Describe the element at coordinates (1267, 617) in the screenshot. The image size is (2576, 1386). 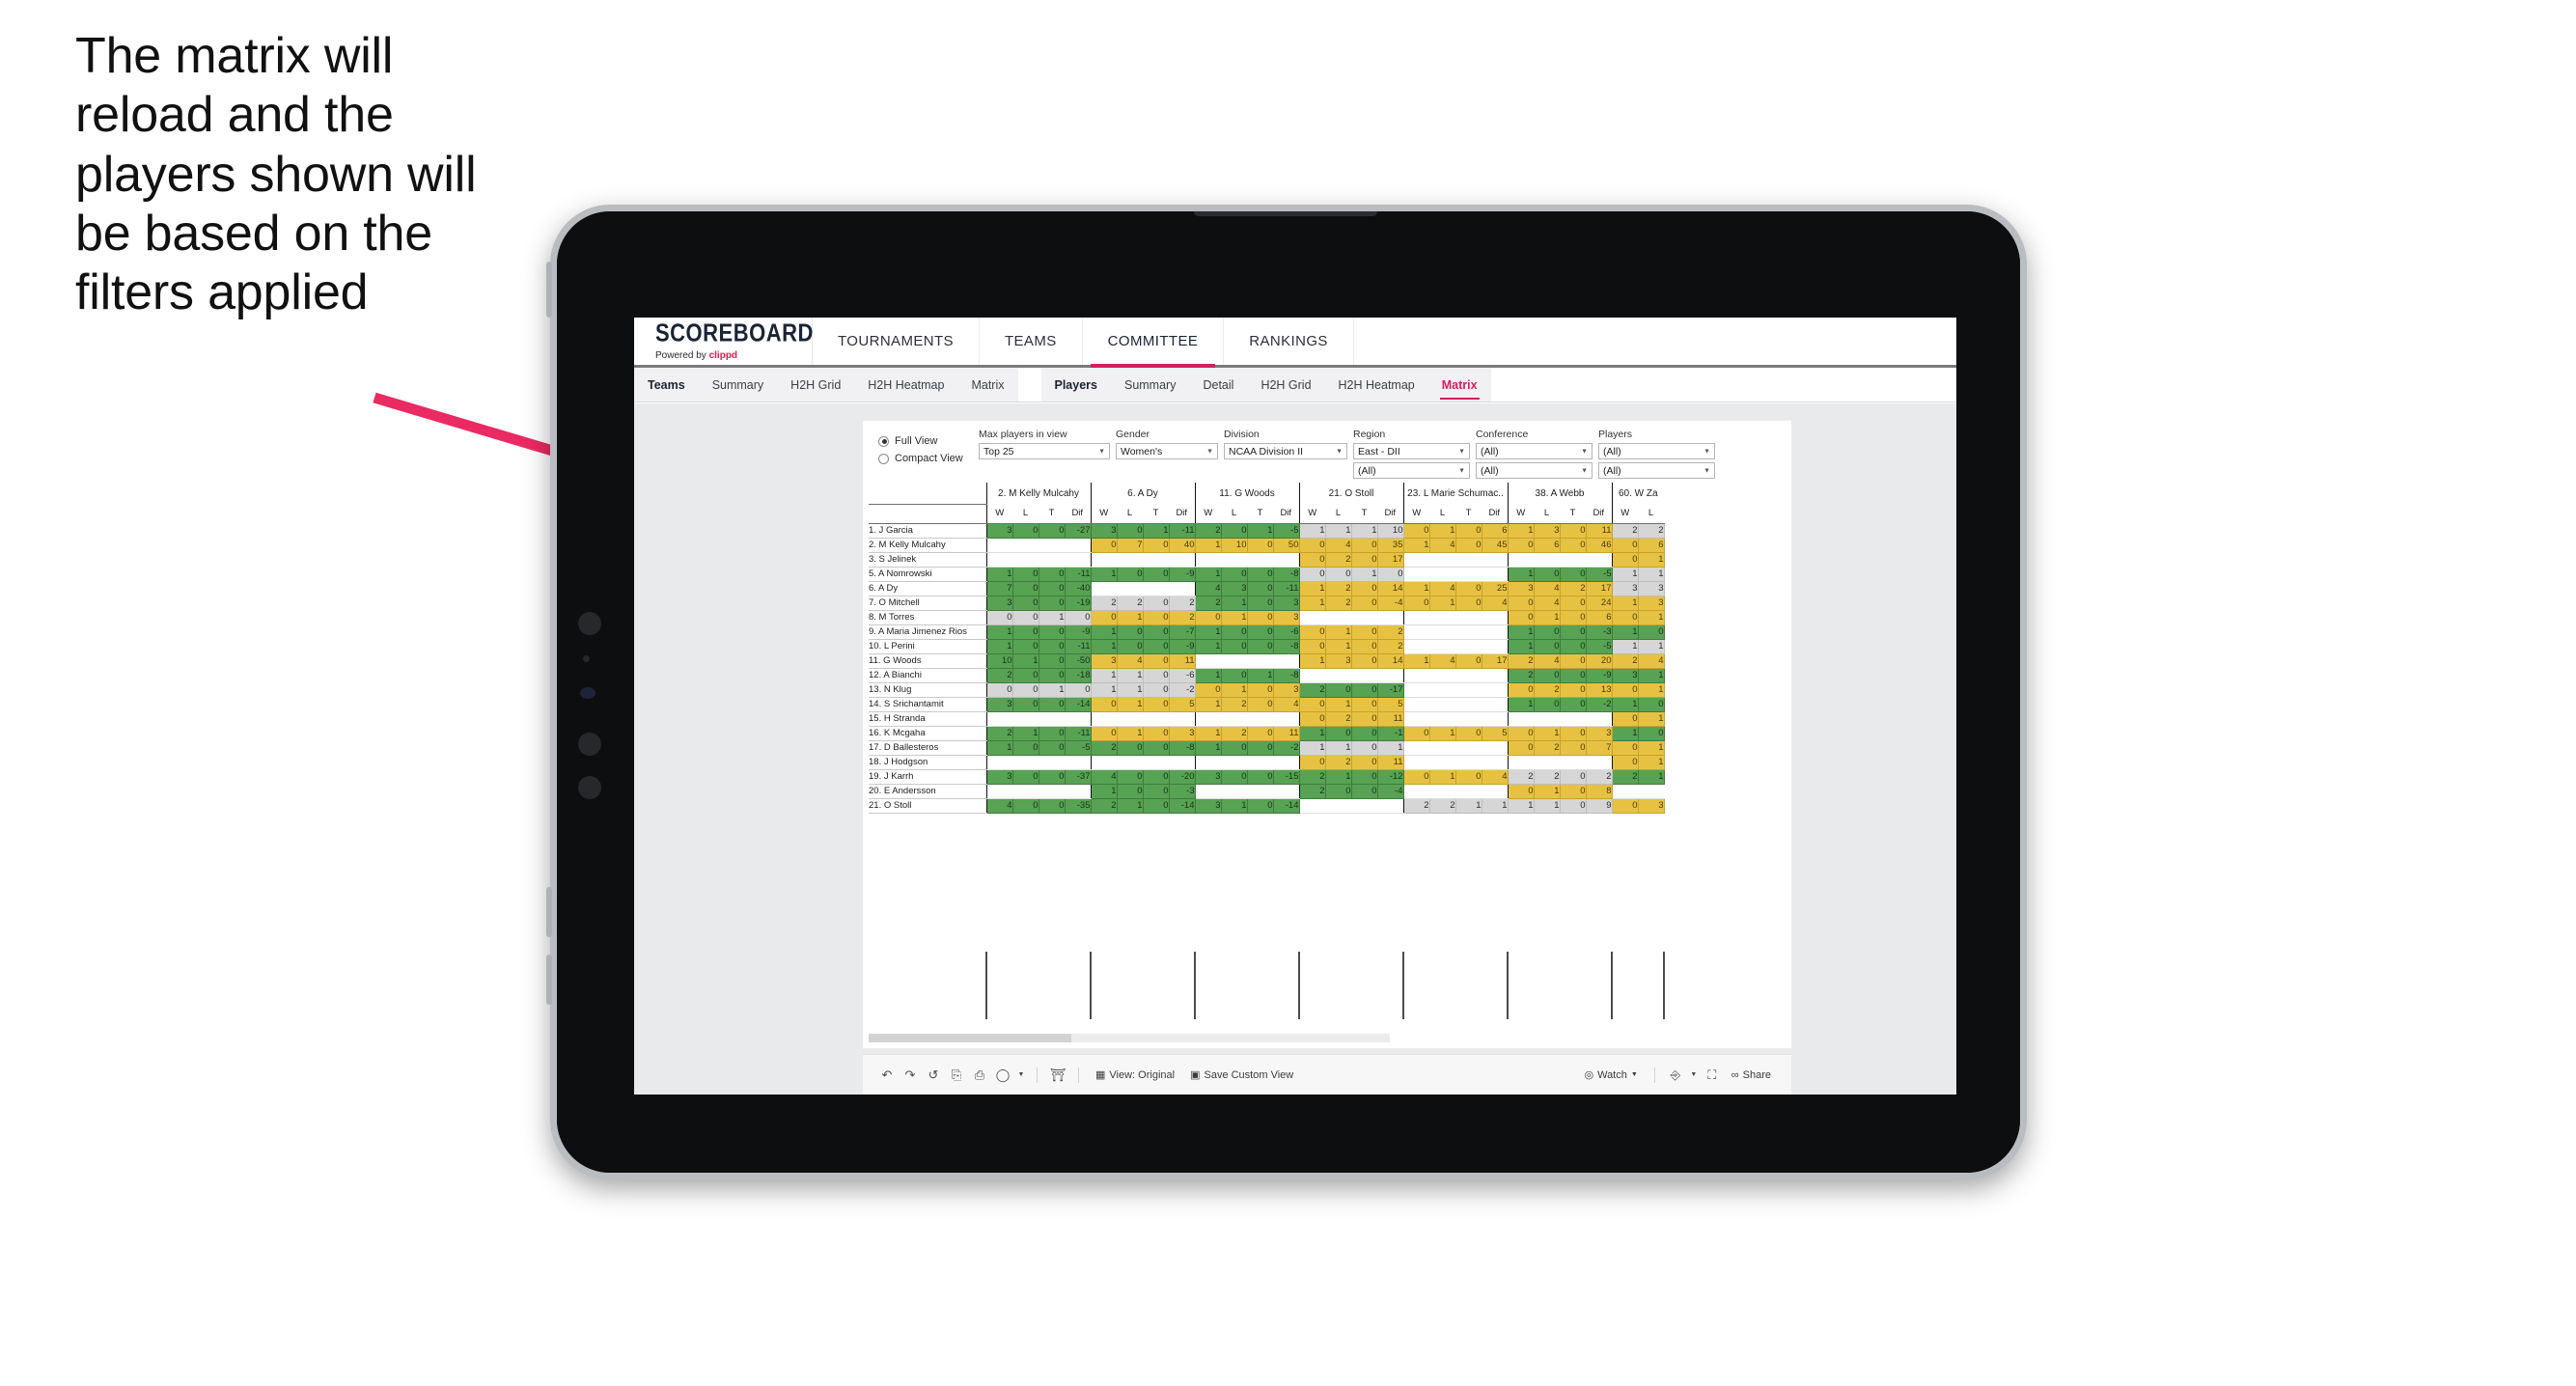
I see `table-row: 8. M Torres 0 0 1 0 0 1 0 2 0 1 0 3 0 1 0 6 0 1` at that location.